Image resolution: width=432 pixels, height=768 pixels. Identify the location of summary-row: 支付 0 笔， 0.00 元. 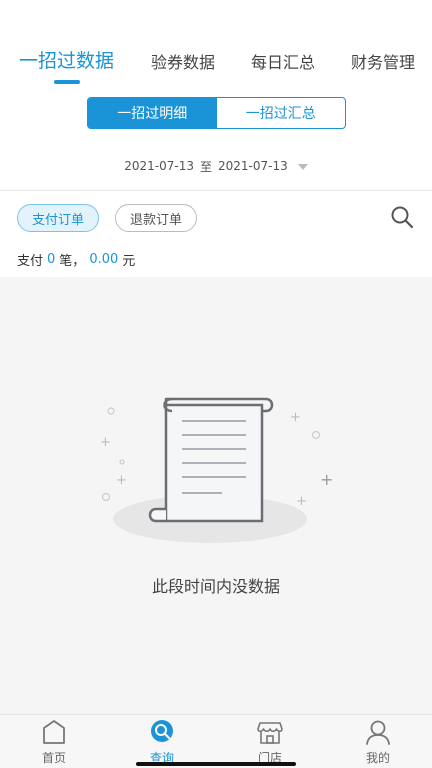
(216, 259).